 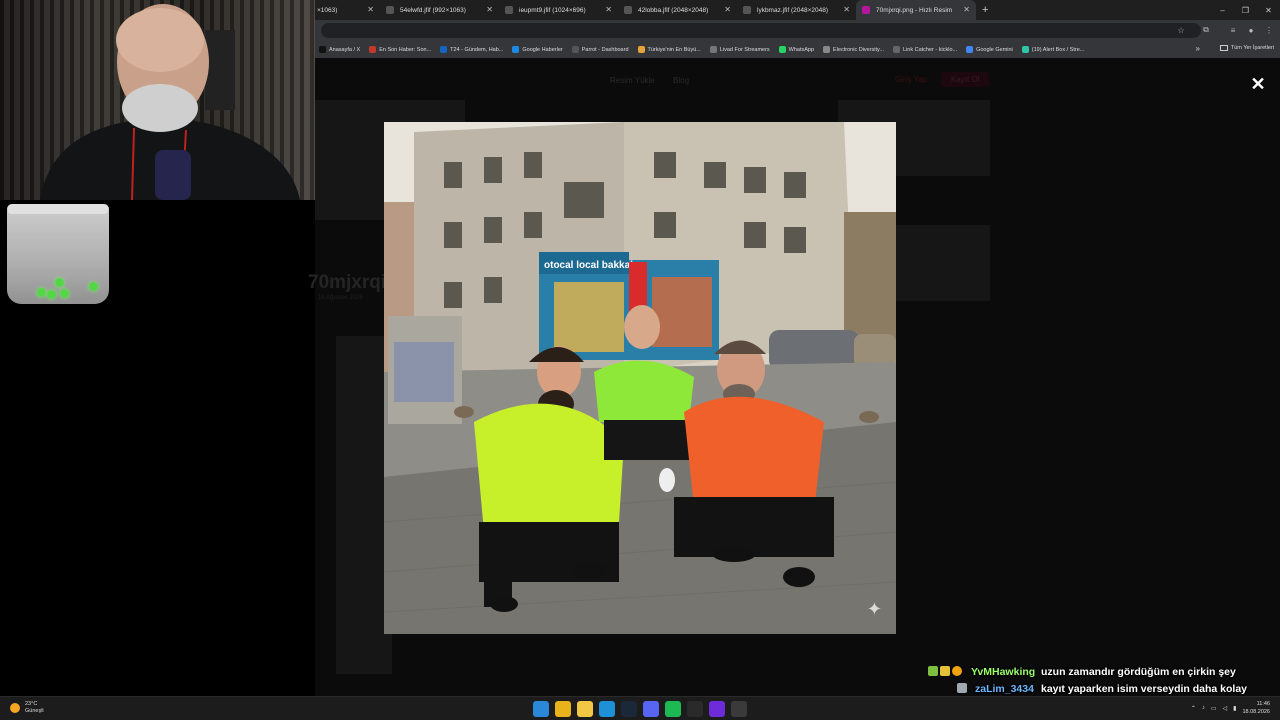 What do you see at coordinates (744, 49) in the screenshot?
I see `bookmark-label: Livad For Streamers` at bounding box center [744, 49].